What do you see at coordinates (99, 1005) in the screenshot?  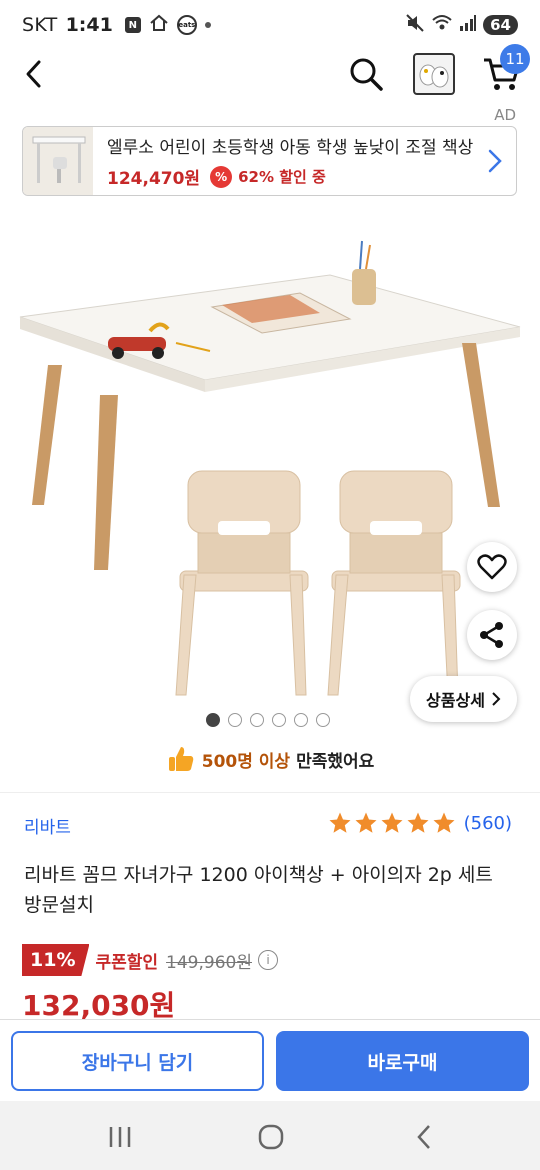 I see `final-price: 132,030원` at bounding box center [99, 1005].